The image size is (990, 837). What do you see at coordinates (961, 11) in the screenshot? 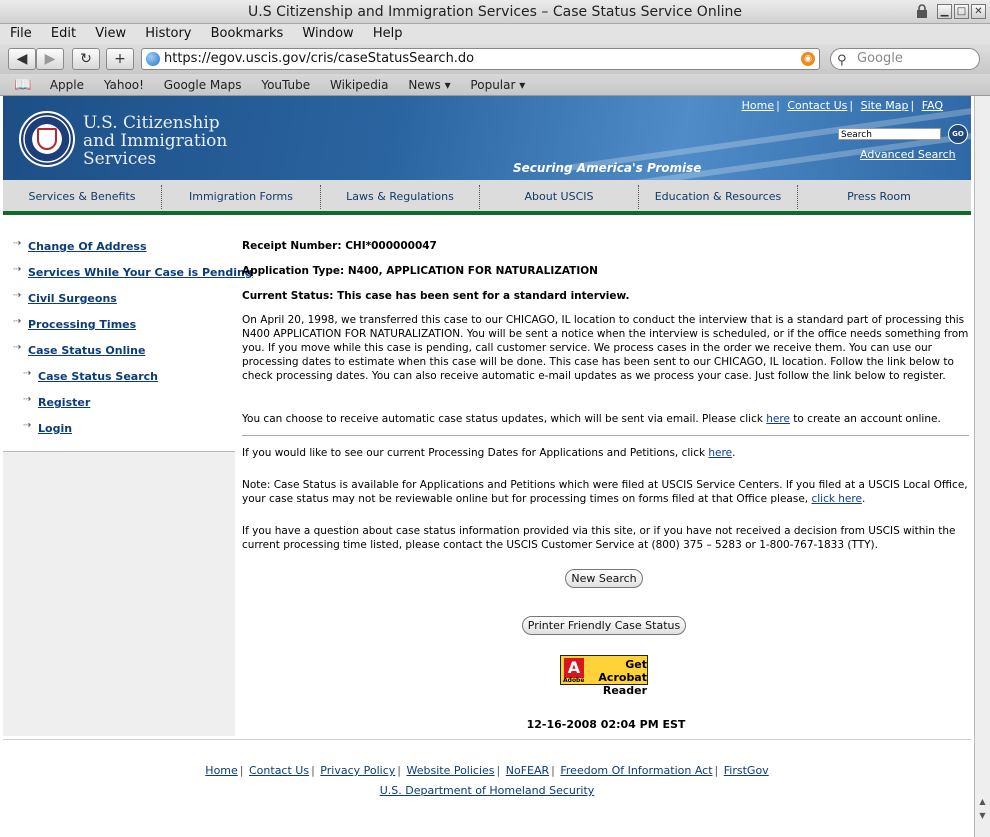
I see `maximize-button: □` at bounding box center [961, 11].